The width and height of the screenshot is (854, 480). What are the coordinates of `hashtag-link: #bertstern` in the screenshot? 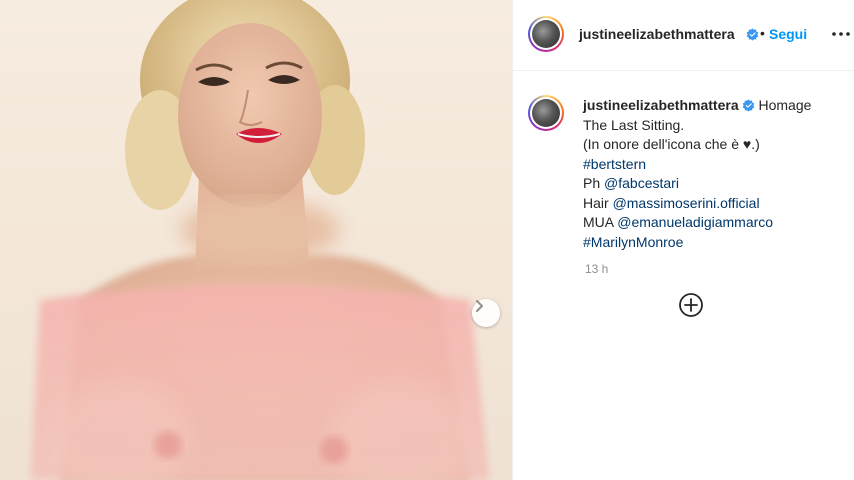 It's located at (614, 164).